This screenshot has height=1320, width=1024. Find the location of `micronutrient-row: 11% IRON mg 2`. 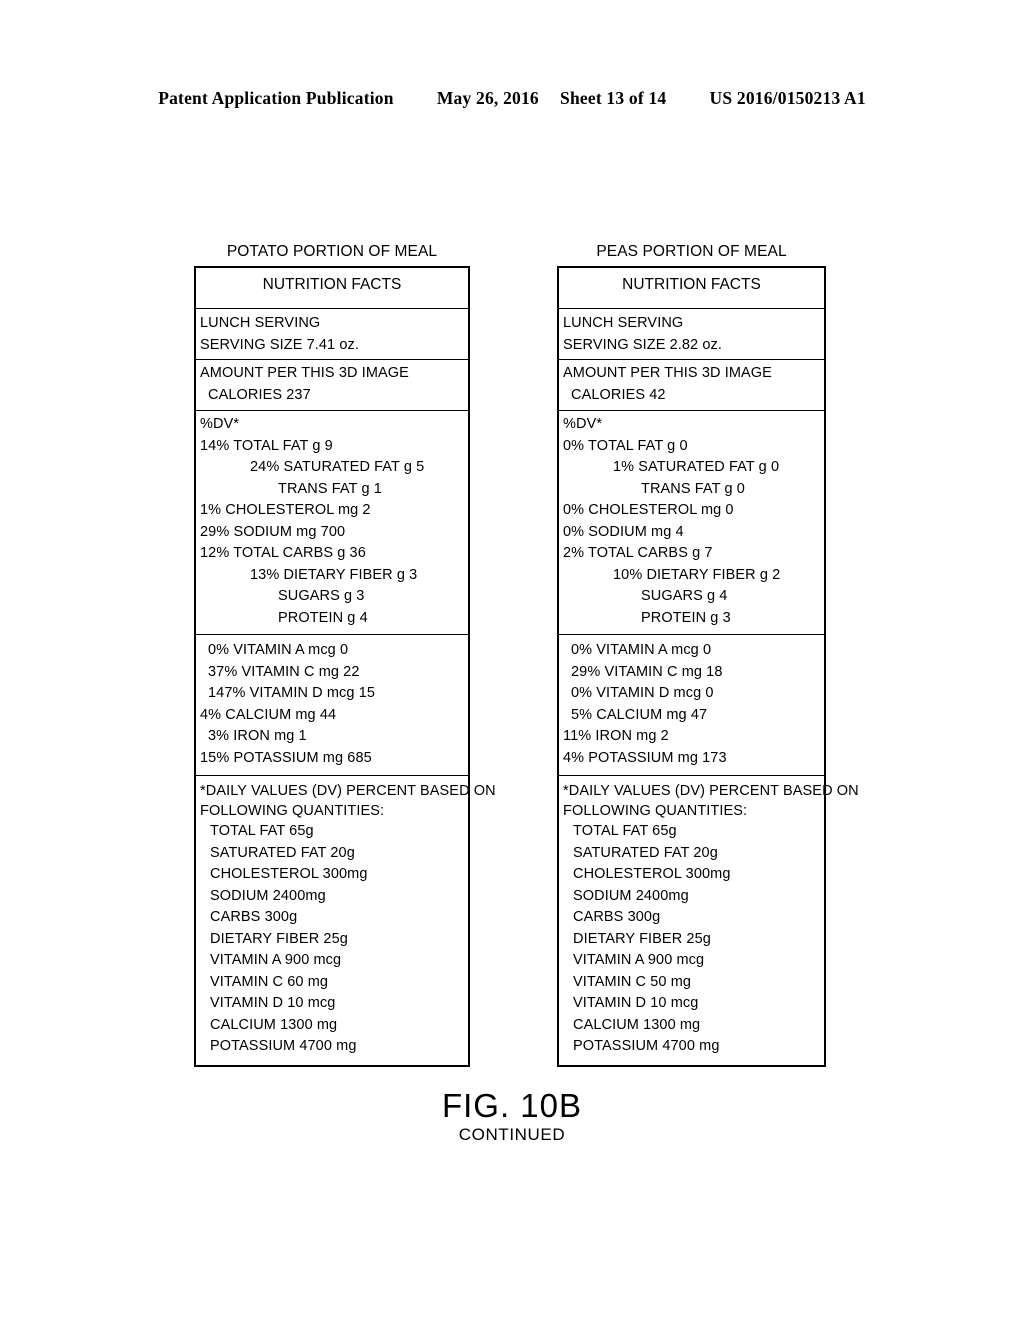

micronutrient-row: 11% IRON mg 2 is located at coordinates (616, 736).